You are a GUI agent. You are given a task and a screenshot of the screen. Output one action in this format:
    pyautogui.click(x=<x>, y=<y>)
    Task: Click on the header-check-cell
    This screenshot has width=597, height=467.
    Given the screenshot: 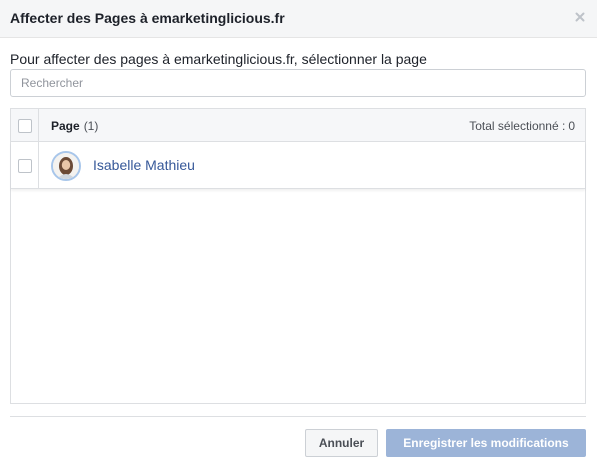 What is the action you would take?
    pyautogui.click(x=25, y=125)
    